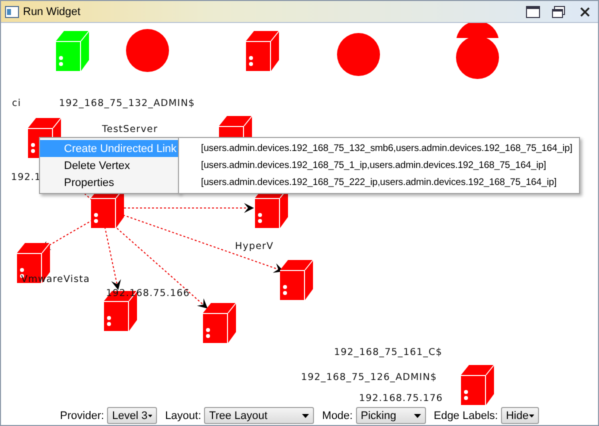 This screenshot has height=426, width=599. Describe the element at coordinates (259, 415) in the screenshot. I see `dropdown: Tree Layout` at that location.